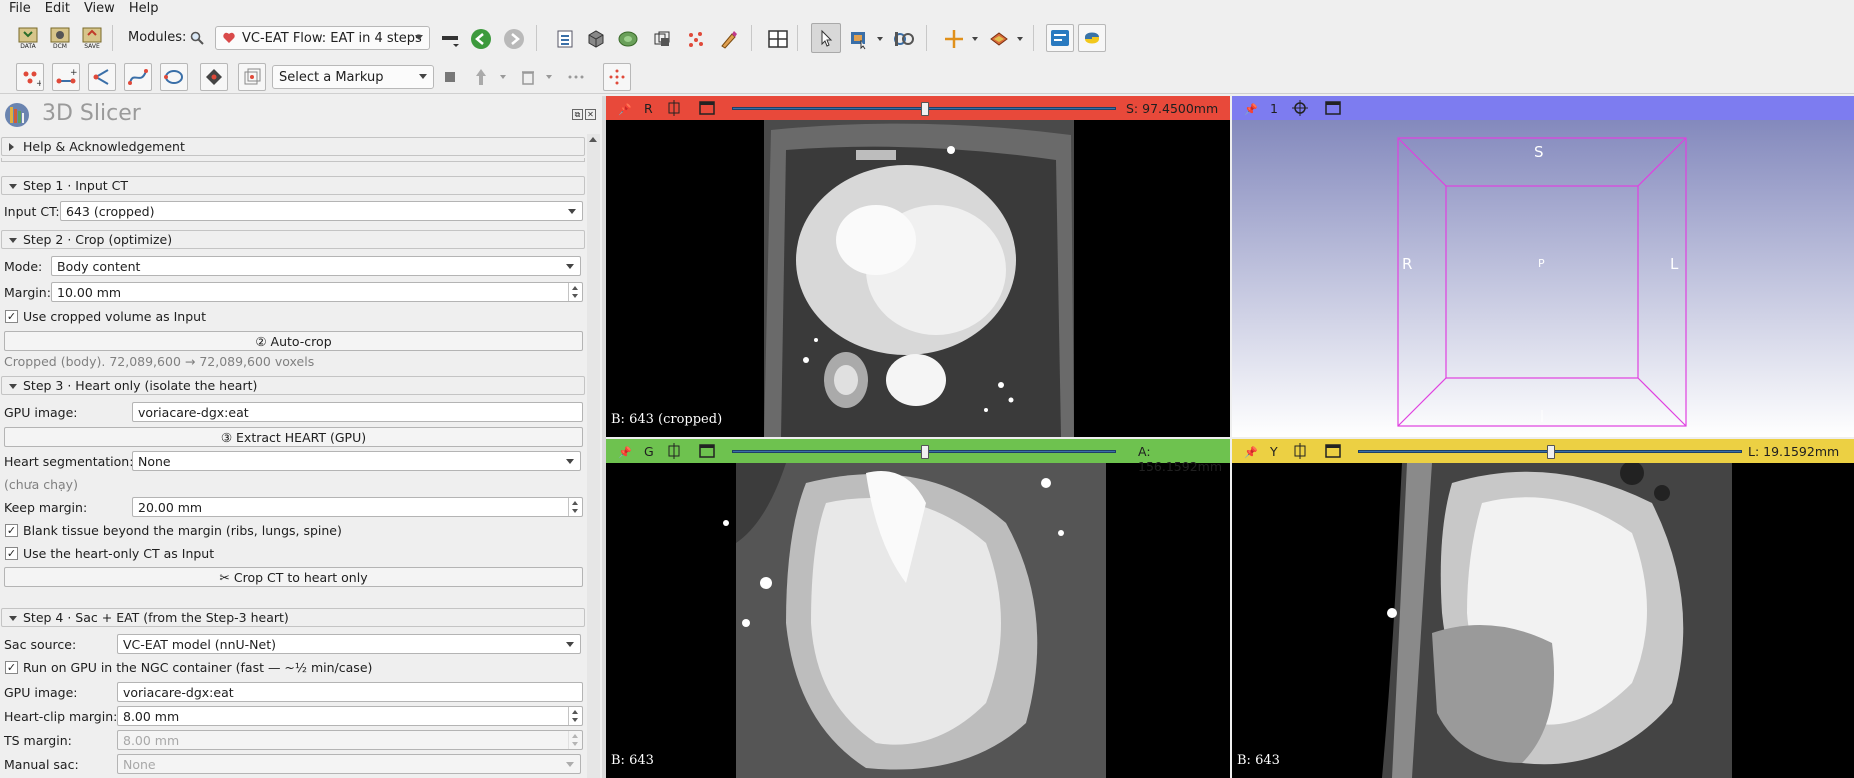 This screenshot has width=1854, height=778. Describe the element at coordinates (293, 239) in the screenshot. I see `section-step2: Step 2 · Crop (optimize)` at that location.